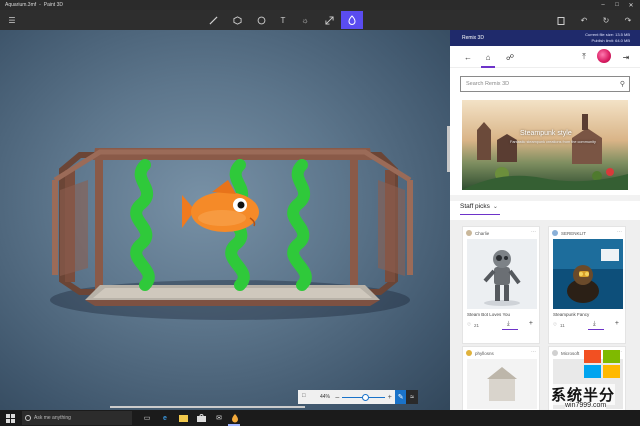 This screenshot has width=640, height=426. What do you see at coordinates (352, 20) in the screenshot?
I see `remix3d-icon` at bounding box center [352, 20].